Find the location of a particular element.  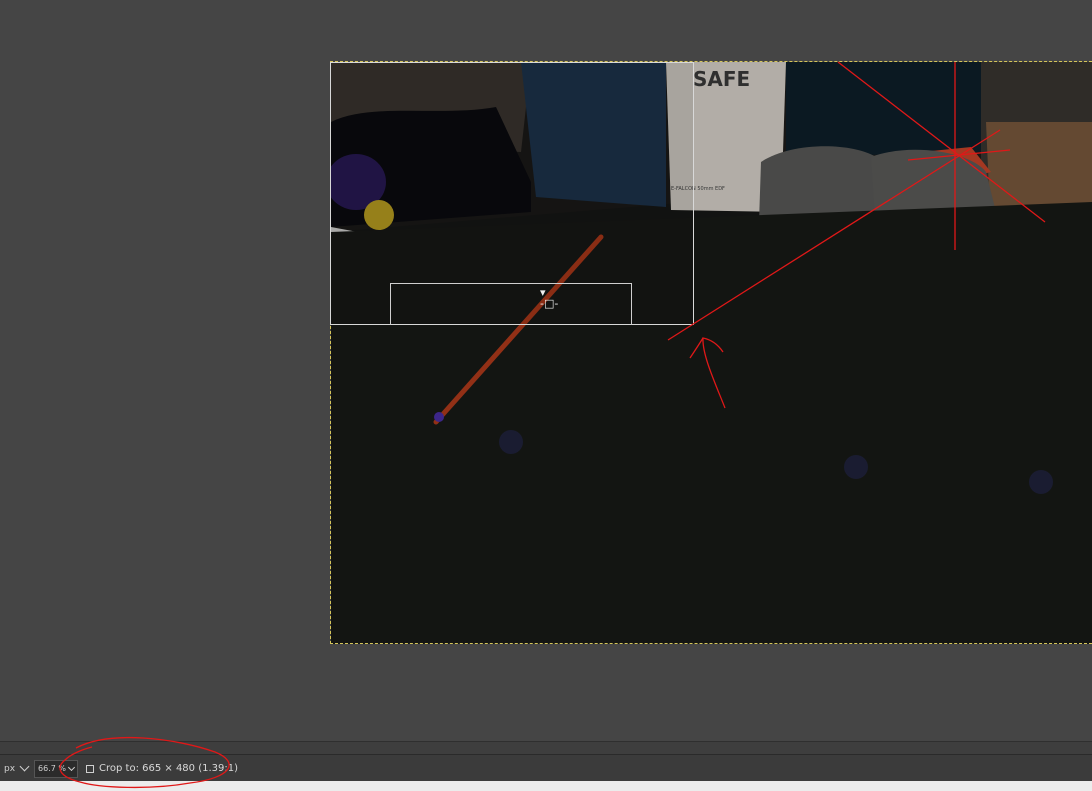

unit-selector: px is located at coordinates (16, 769).